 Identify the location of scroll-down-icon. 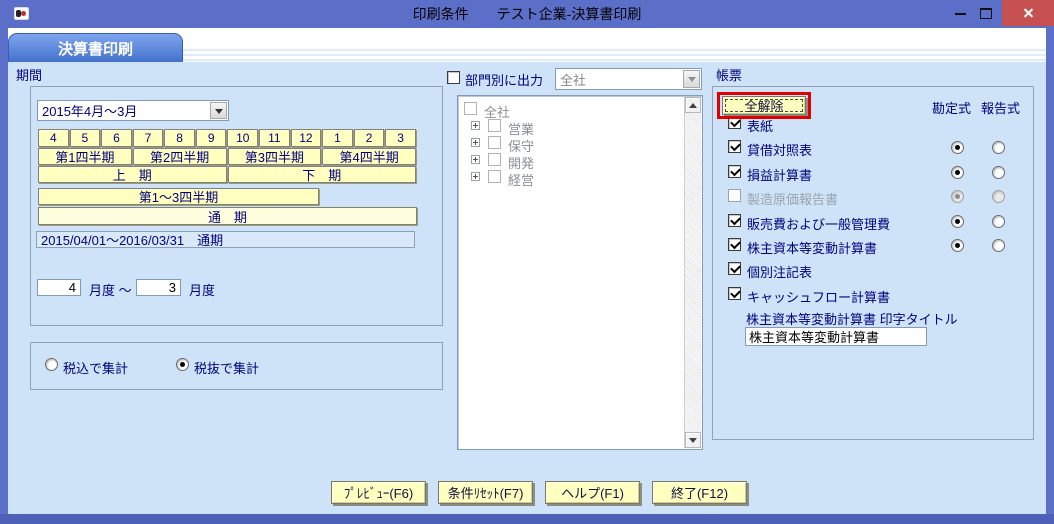
(693, 440).